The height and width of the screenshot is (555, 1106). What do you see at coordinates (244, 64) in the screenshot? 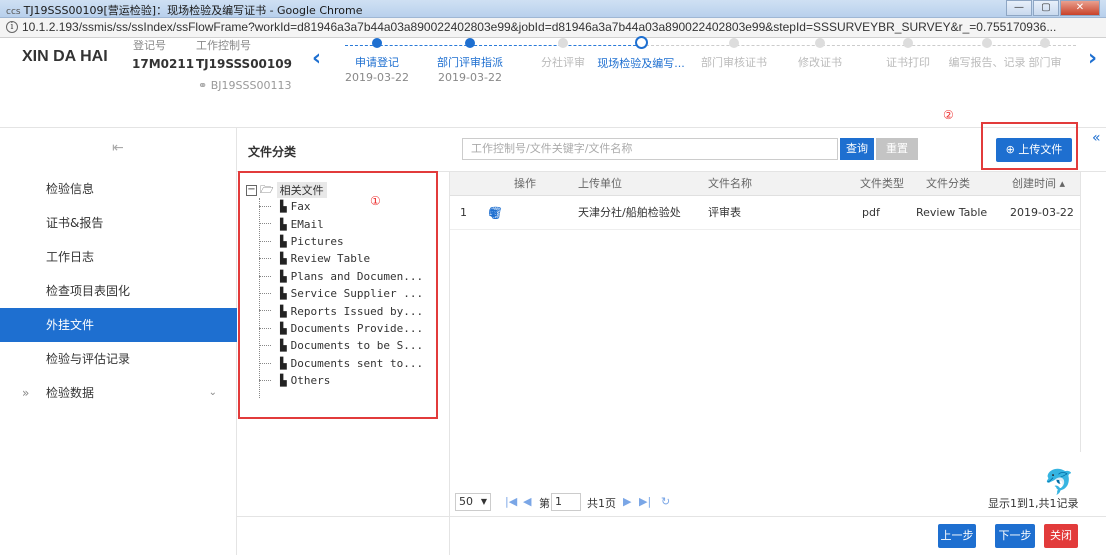
I see `control-no-value: TJ19SSS00109` at bounding box center [244, 64].